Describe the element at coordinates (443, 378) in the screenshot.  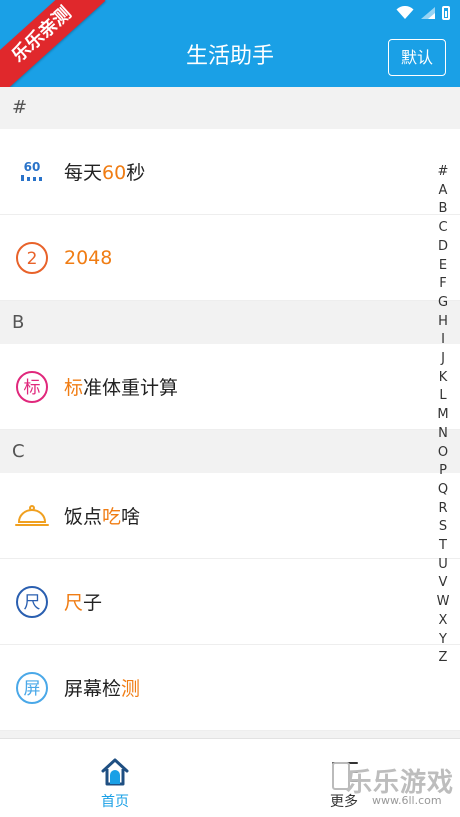
I see `index-letter: K` at that location.